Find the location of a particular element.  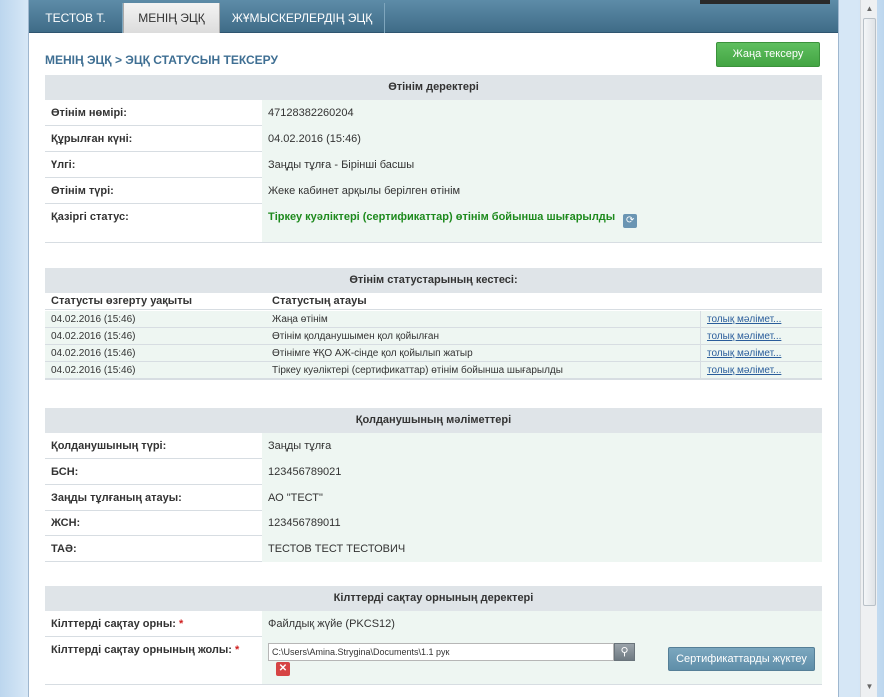

tab-employees-eds: ЖҰМЫСКЕРЛЕРДІҢ ЭЦҚ is located at coordinates (302, 18).